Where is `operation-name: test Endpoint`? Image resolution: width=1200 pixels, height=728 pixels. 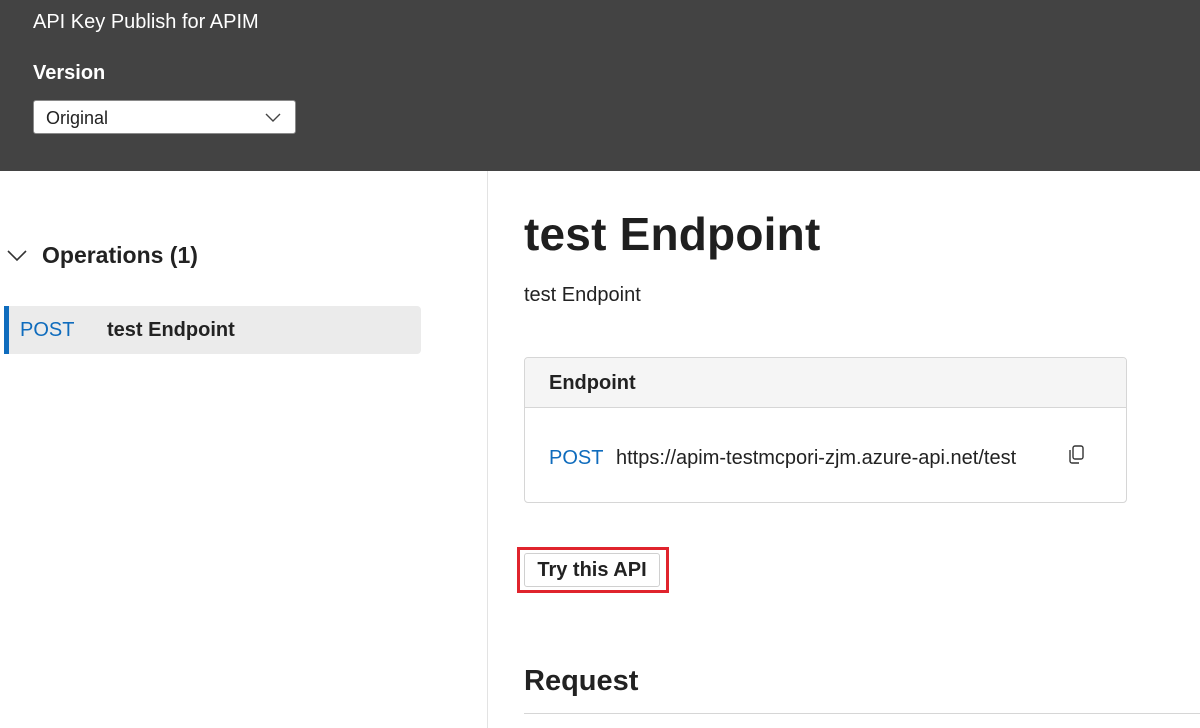 operation-name: test Endpoint is located at coordinates (171, 330).